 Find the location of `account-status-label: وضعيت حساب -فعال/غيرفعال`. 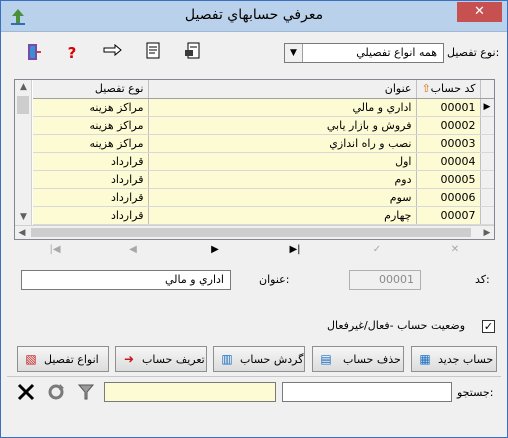

account-status-label: وضعيت حساب -فعال/غيرفعال is located at coordinates (396, 325).